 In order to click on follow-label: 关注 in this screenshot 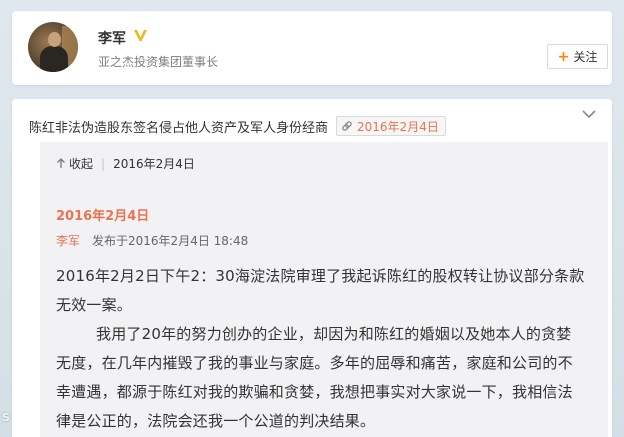, I will do `click(585, 57)`.